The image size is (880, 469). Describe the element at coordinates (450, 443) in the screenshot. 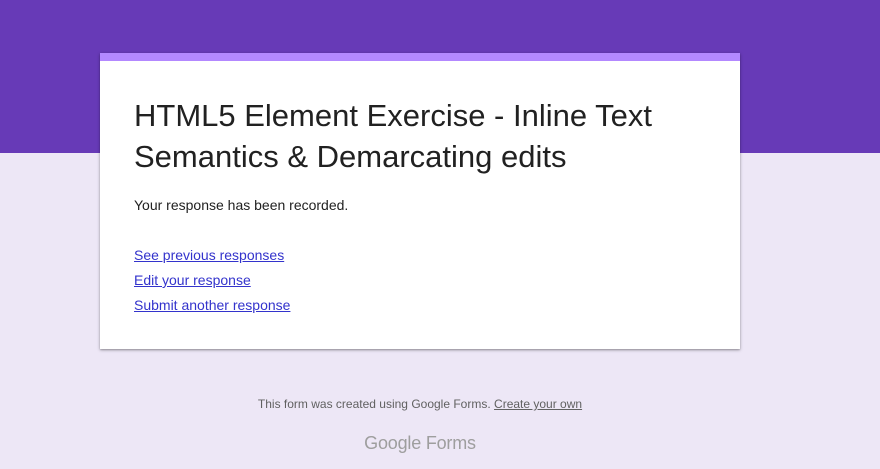

I see `brand-forms: Forms` at that location.